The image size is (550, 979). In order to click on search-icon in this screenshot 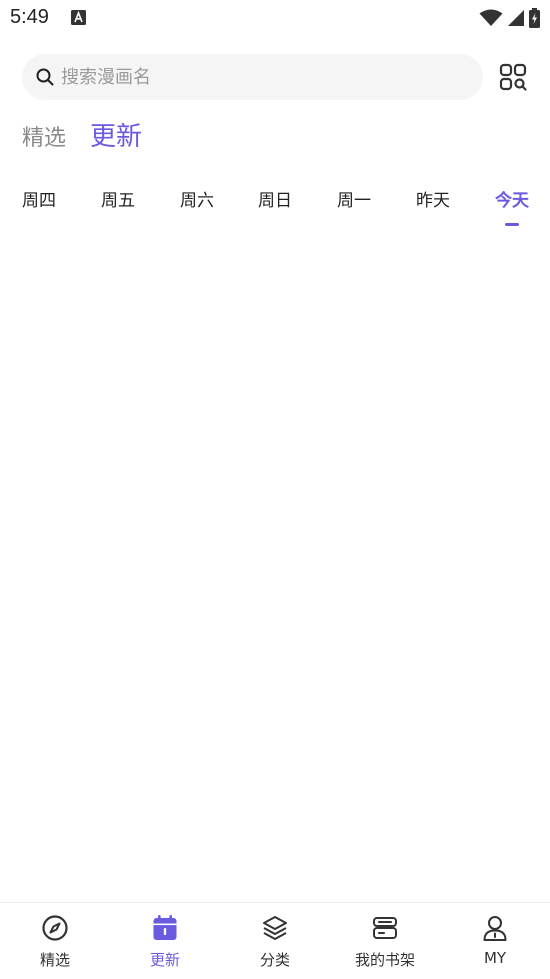, I will do `click(45, 77)`.